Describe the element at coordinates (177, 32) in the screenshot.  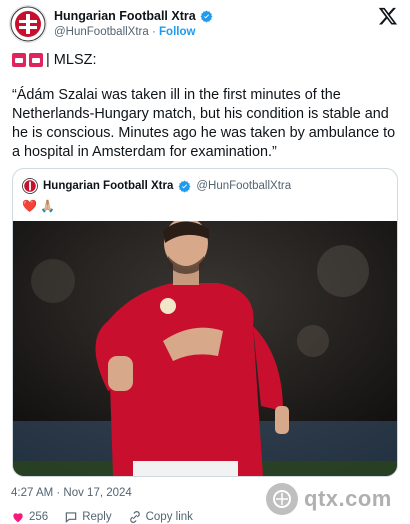
I see `follow-button: Follow` at that location.